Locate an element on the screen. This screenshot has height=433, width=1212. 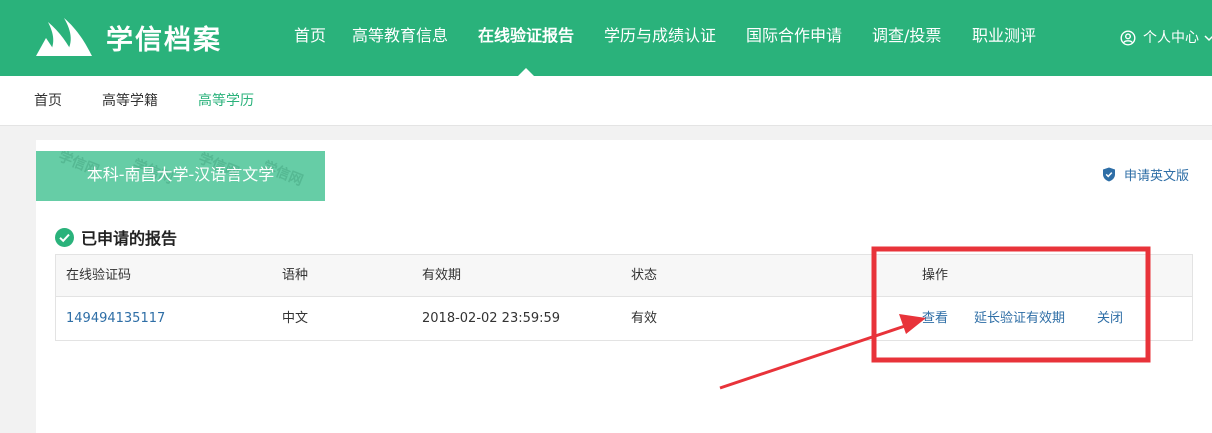
nav-label: 调查/投票 is located at coordinates (907, 35).